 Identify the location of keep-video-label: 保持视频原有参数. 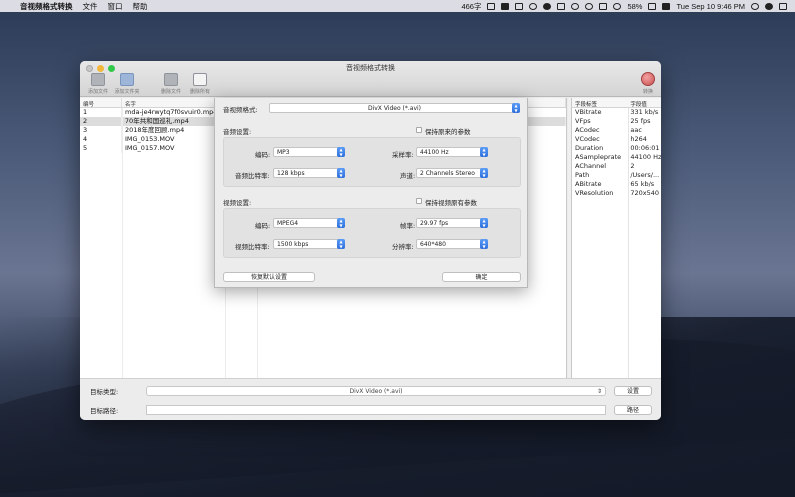
(451, 203).